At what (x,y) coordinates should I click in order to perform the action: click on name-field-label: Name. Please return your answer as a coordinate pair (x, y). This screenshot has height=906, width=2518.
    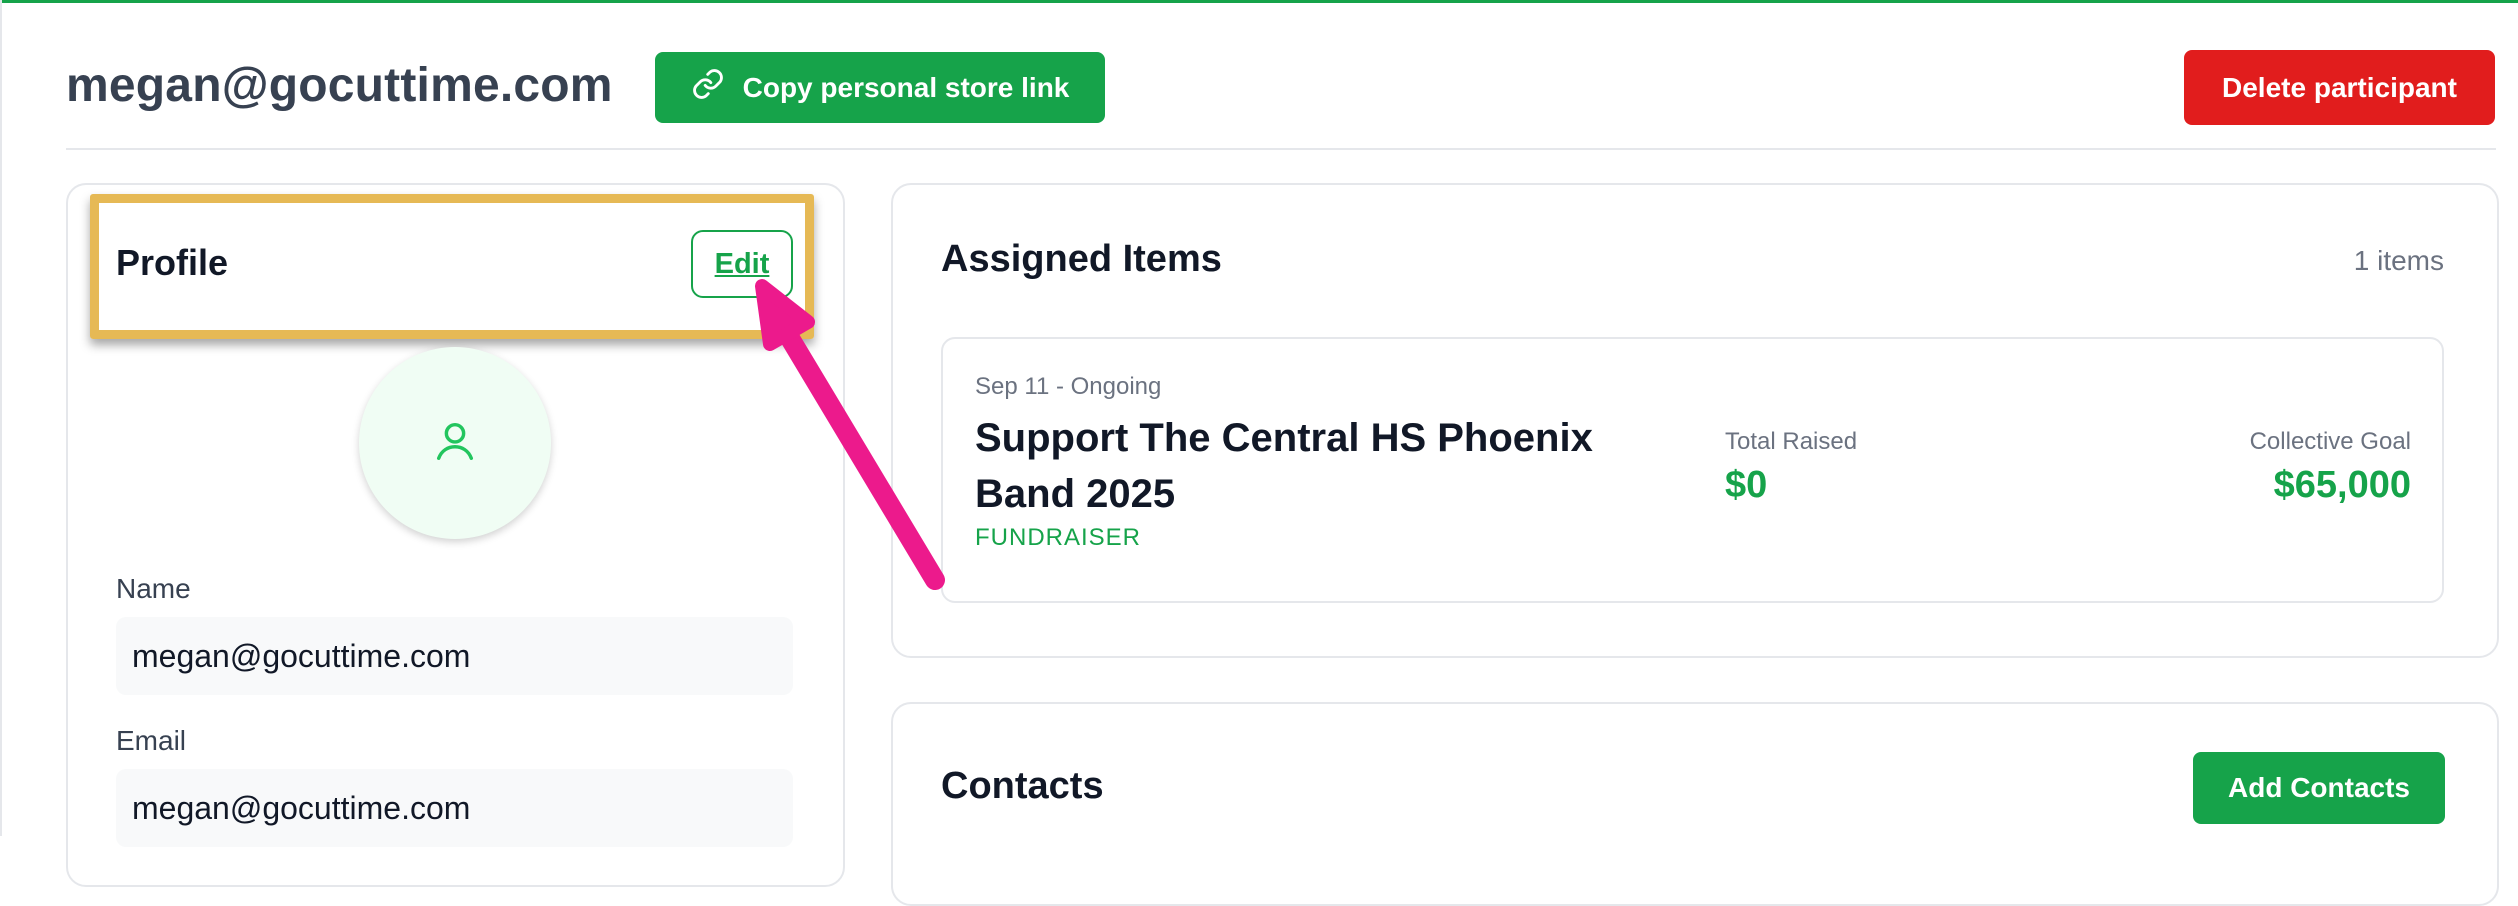
    Looking at the image, I should click on (153, 588).